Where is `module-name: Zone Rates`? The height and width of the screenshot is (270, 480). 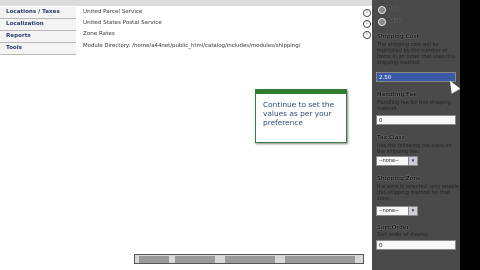 module-name: Zone Rates is located at coordinates (99, 34).